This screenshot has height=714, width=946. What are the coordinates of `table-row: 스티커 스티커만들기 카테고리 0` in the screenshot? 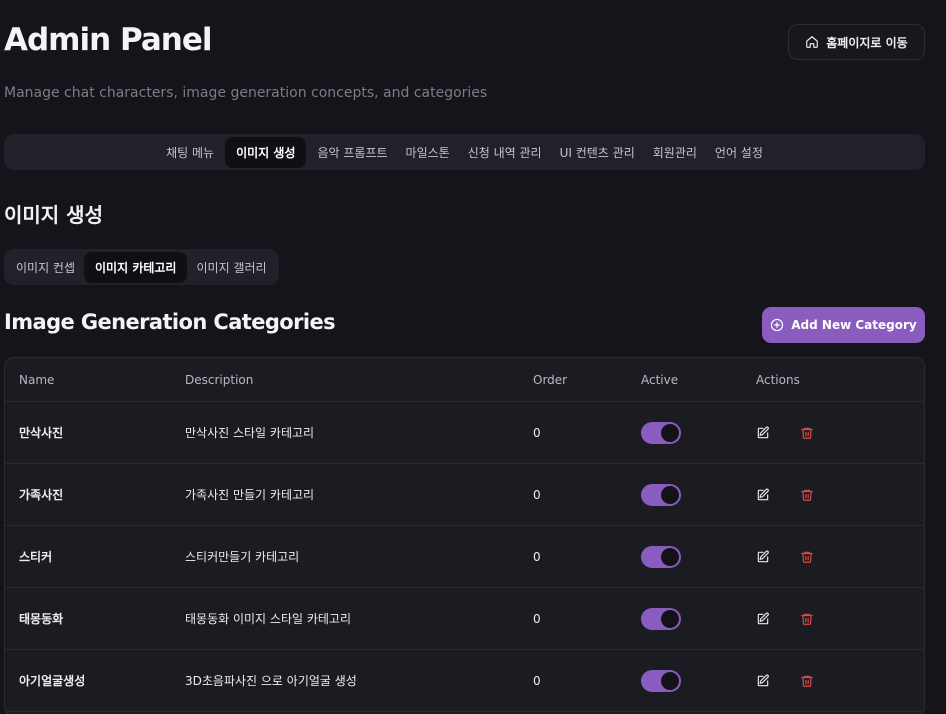 It's located at (464, 557).